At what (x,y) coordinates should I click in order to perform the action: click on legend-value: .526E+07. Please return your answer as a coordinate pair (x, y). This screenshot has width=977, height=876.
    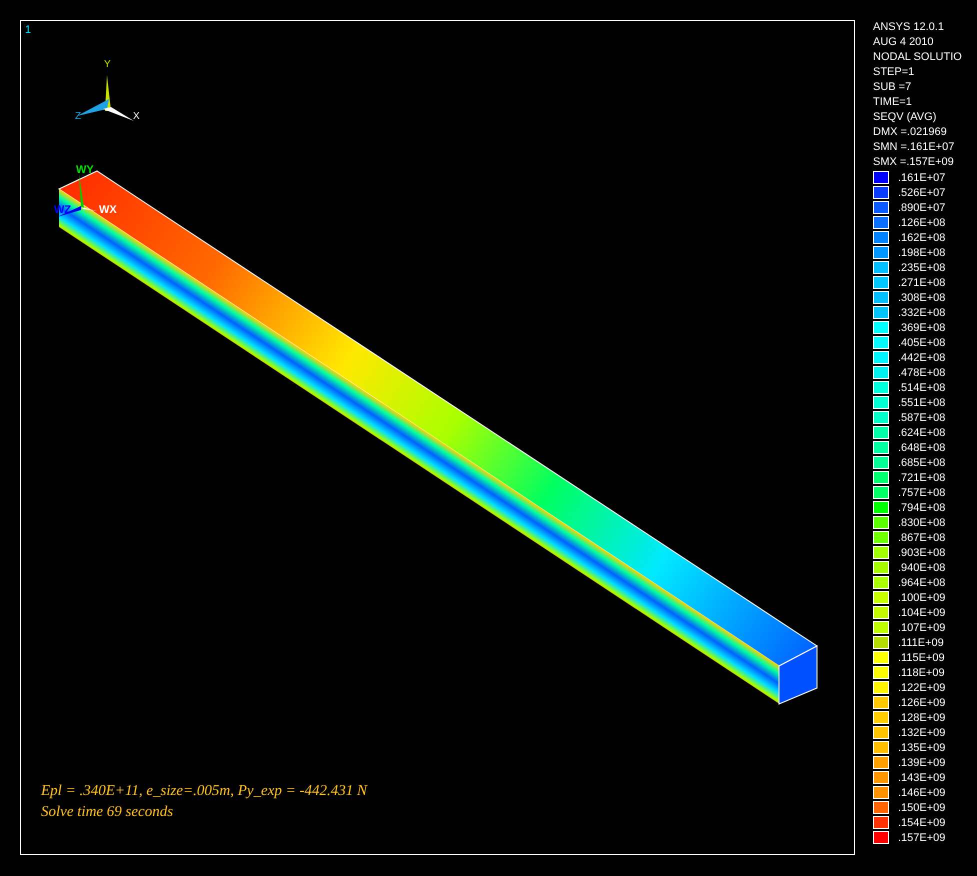
    Looking at the image, I should click on (922, 192).